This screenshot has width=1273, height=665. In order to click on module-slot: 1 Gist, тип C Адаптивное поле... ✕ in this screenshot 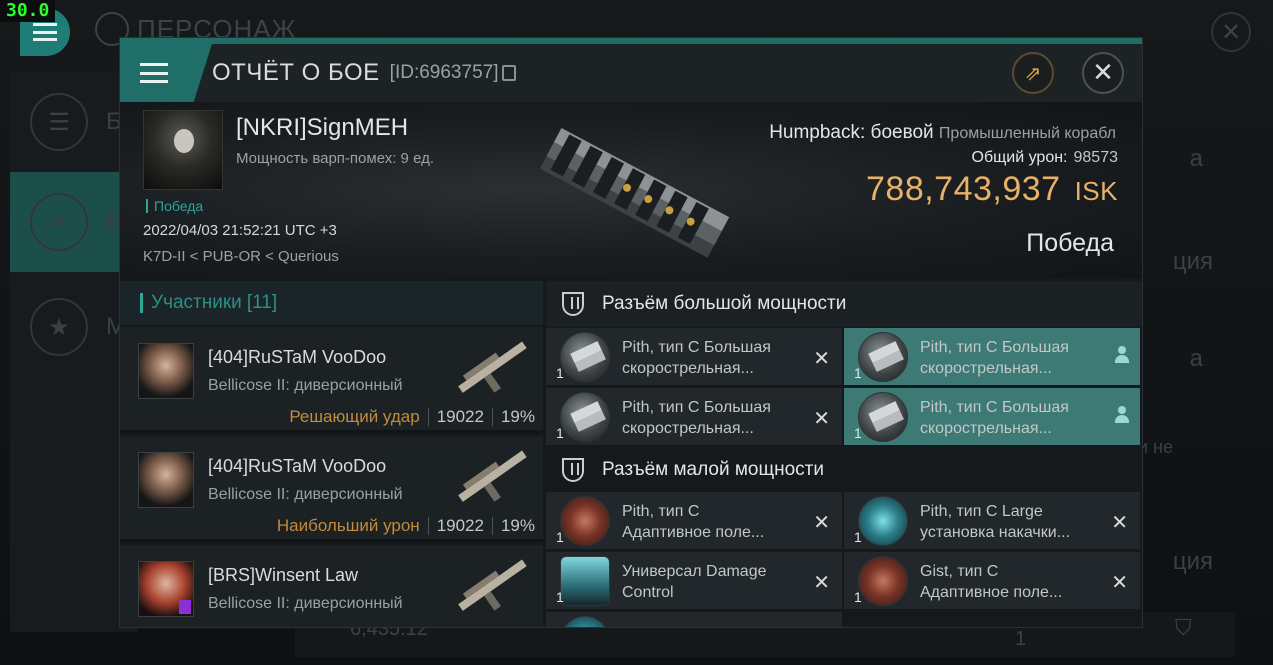, I will do `click(992, 580)`.